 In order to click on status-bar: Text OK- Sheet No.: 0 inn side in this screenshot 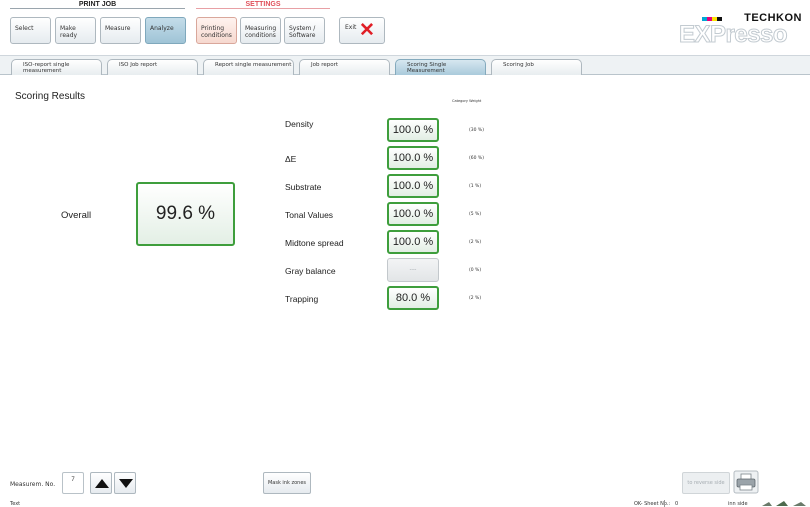, I will do `click(405, 503)`.